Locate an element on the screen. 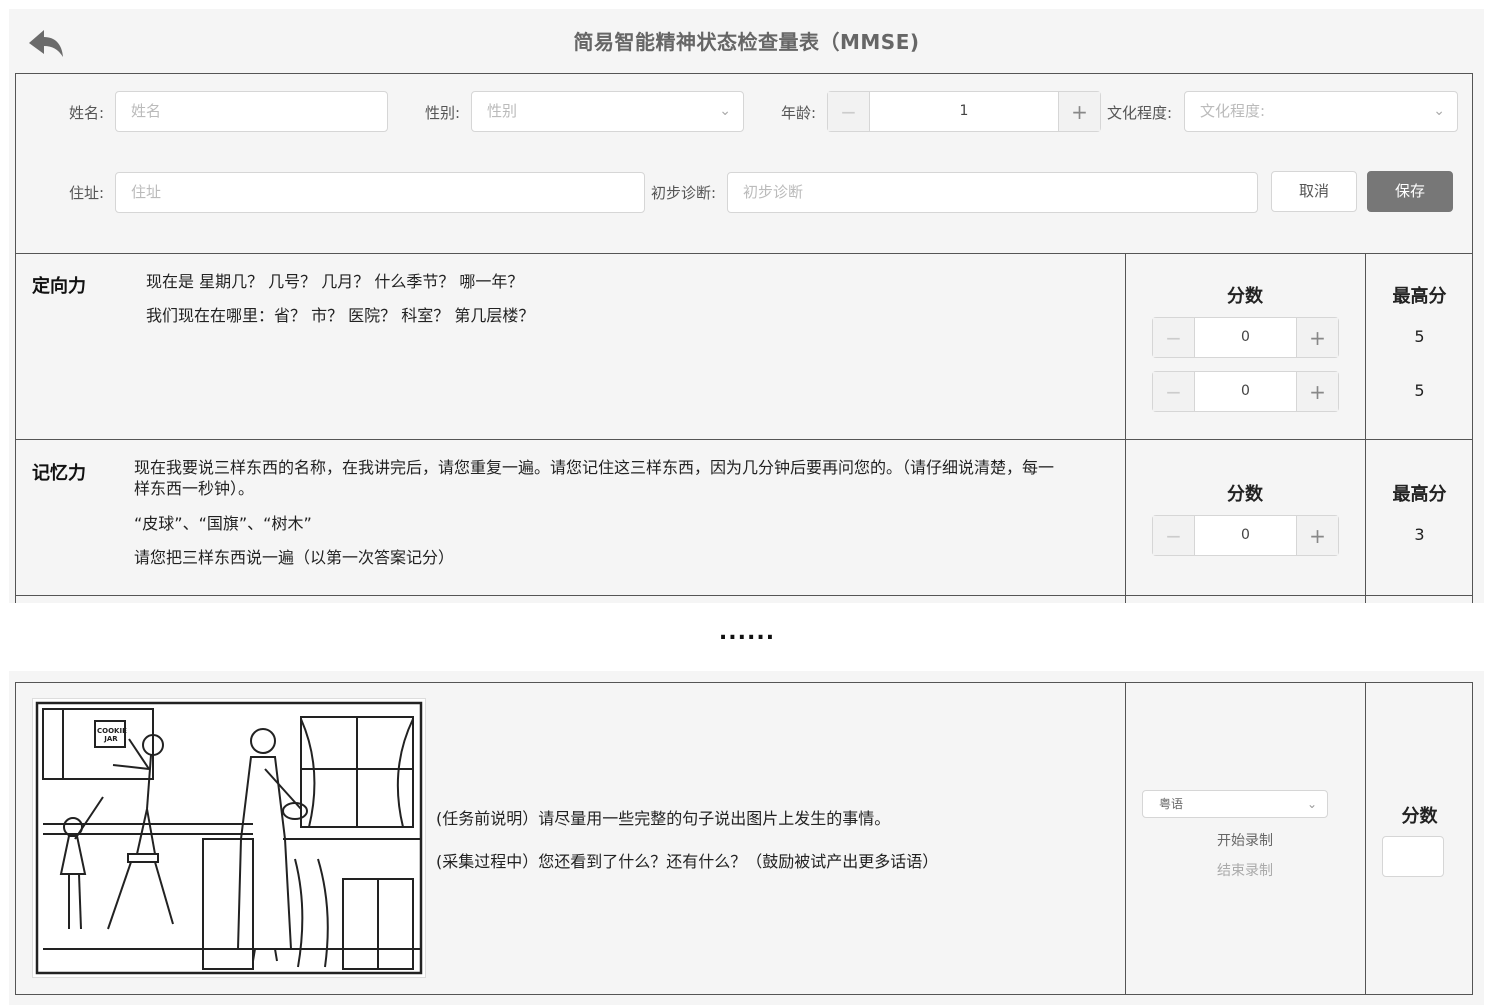  start-recording-button: 开始录制 is located at coordinates (1245, 840).